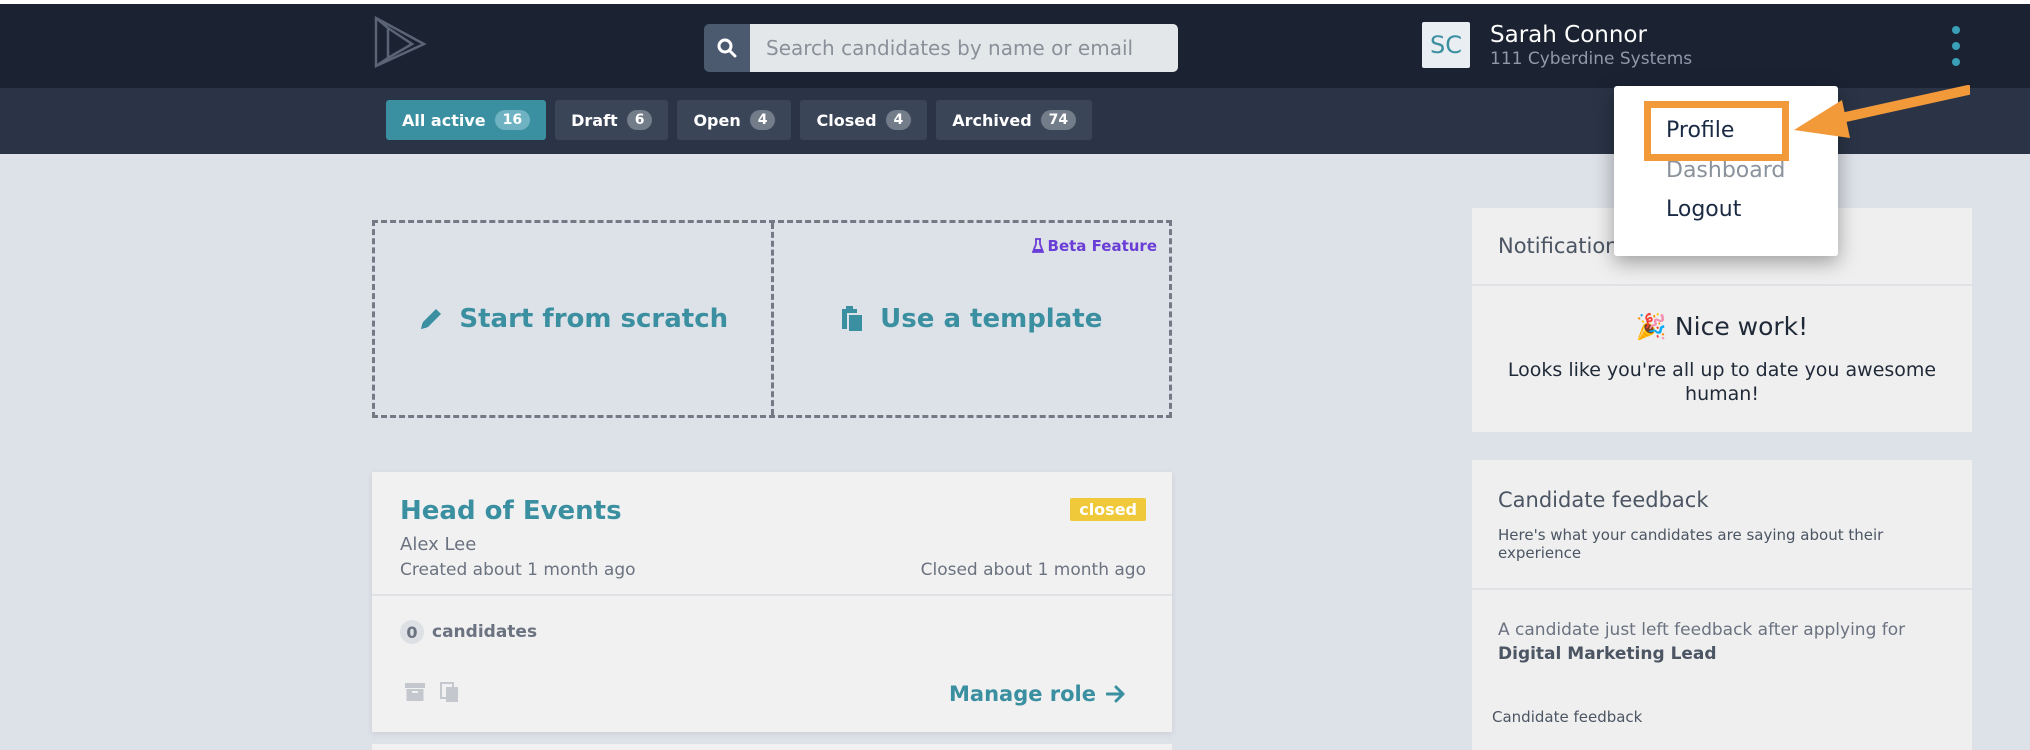  Describe the element at coordinates (438, 544) in the screenshot. I see `role-owner: Alex Lee` at that location.